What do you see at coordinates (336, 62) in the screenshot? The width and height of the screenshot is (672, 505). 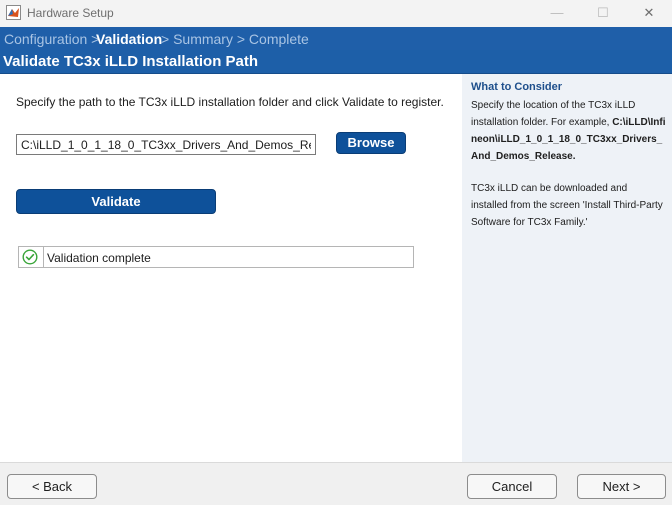 I see `page-header: Validate TC3x iLLD Installation Path` at bounding box center [336, 62].